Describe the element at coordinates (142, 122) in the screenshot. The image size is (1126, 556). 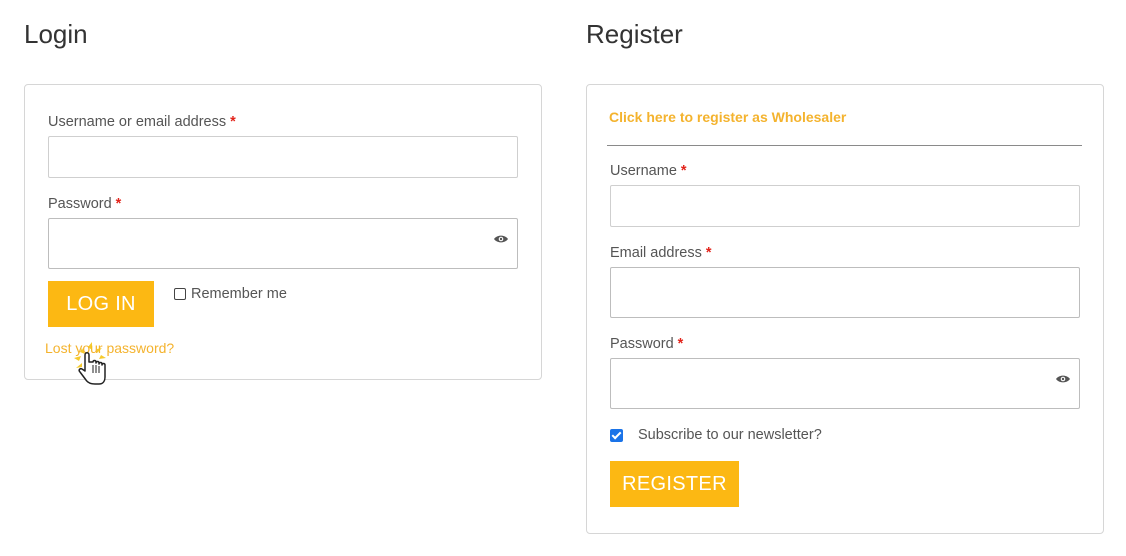
I see `login-username-label: Username or email address *` at that location.